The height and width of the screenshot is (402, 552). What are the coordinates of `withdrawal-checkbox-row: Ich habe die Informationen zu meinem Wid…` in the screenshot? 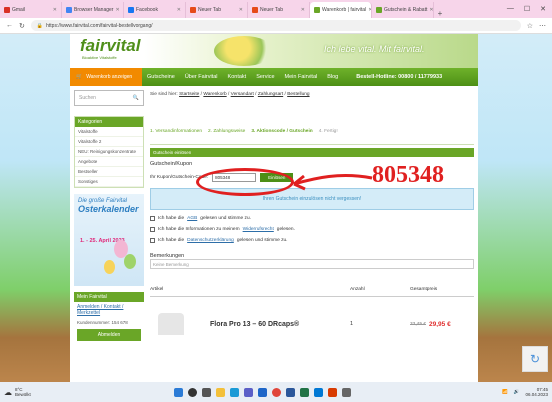 It's located at (312, 229).